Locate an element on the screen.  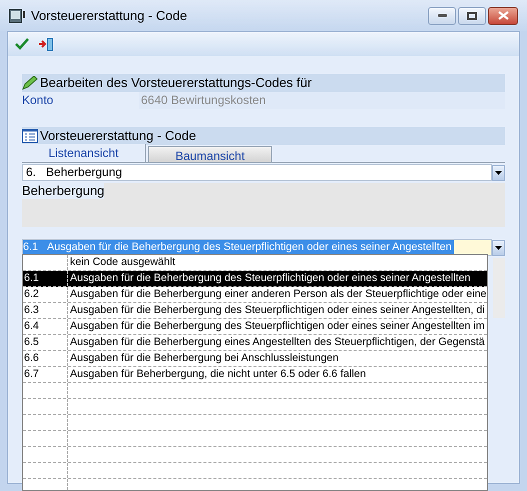
list-item: 6.1 Ausgaben für die Beherbergung des Steuerpflichtigen oder eines seiner Angestellten is located at coordinates (255, 279).